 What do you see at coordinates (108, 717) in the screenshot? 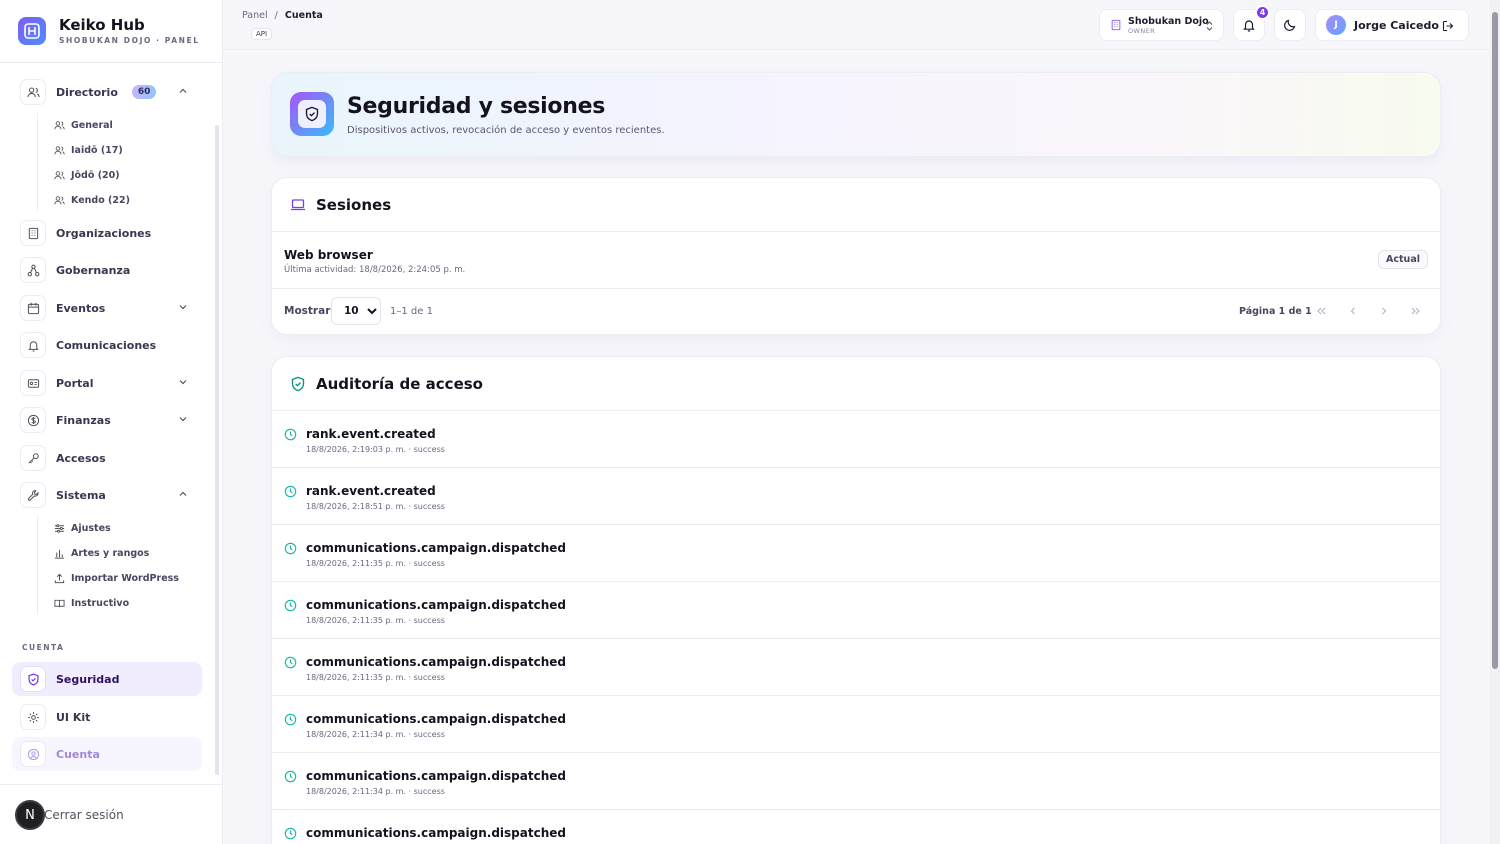
I see `sidebar-item-uikit: UI Kit` at bounding box center [108, 717].